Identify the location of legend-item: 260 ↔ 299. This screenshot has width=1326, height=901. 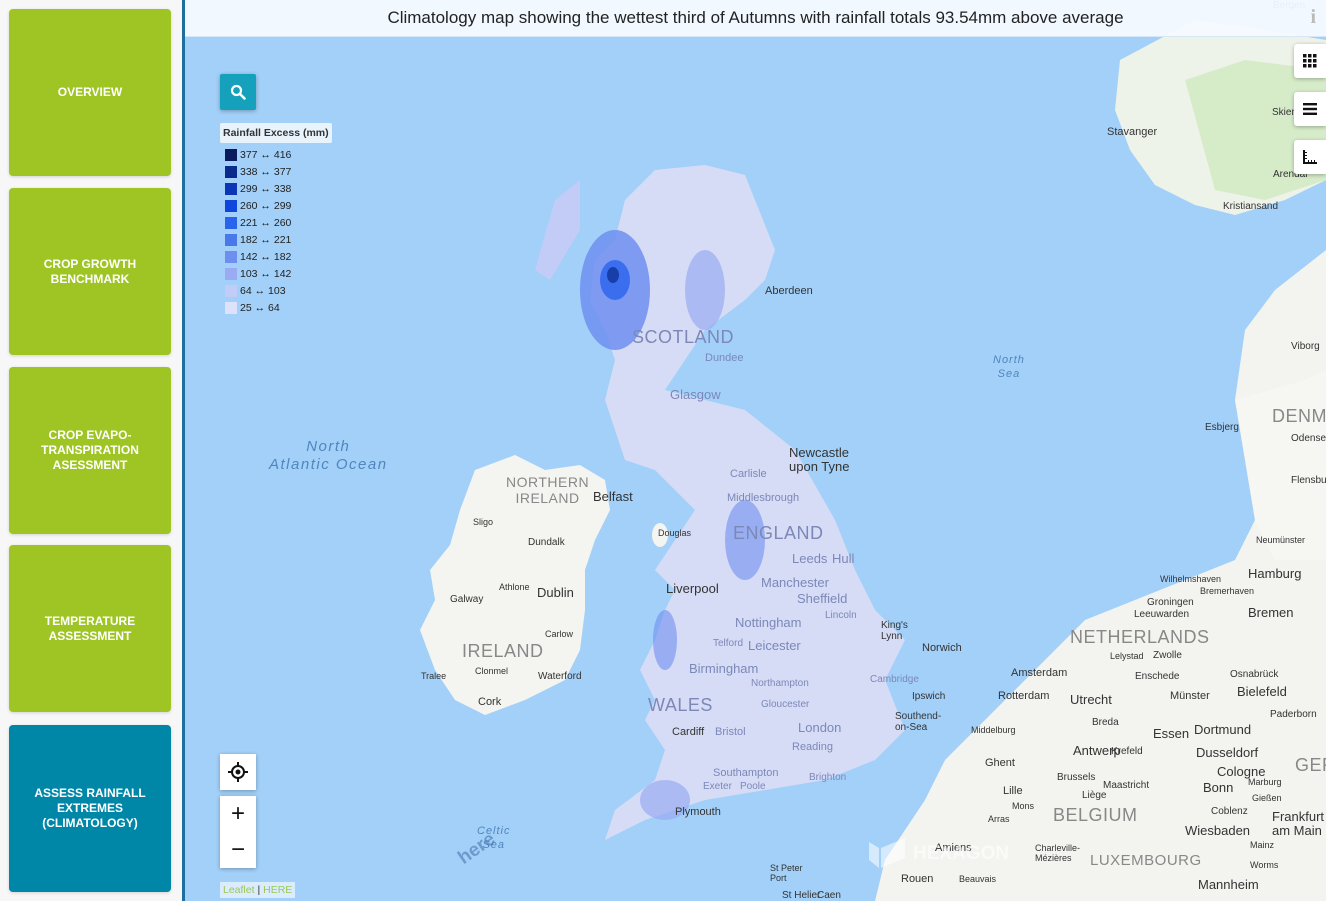
(276, 205).